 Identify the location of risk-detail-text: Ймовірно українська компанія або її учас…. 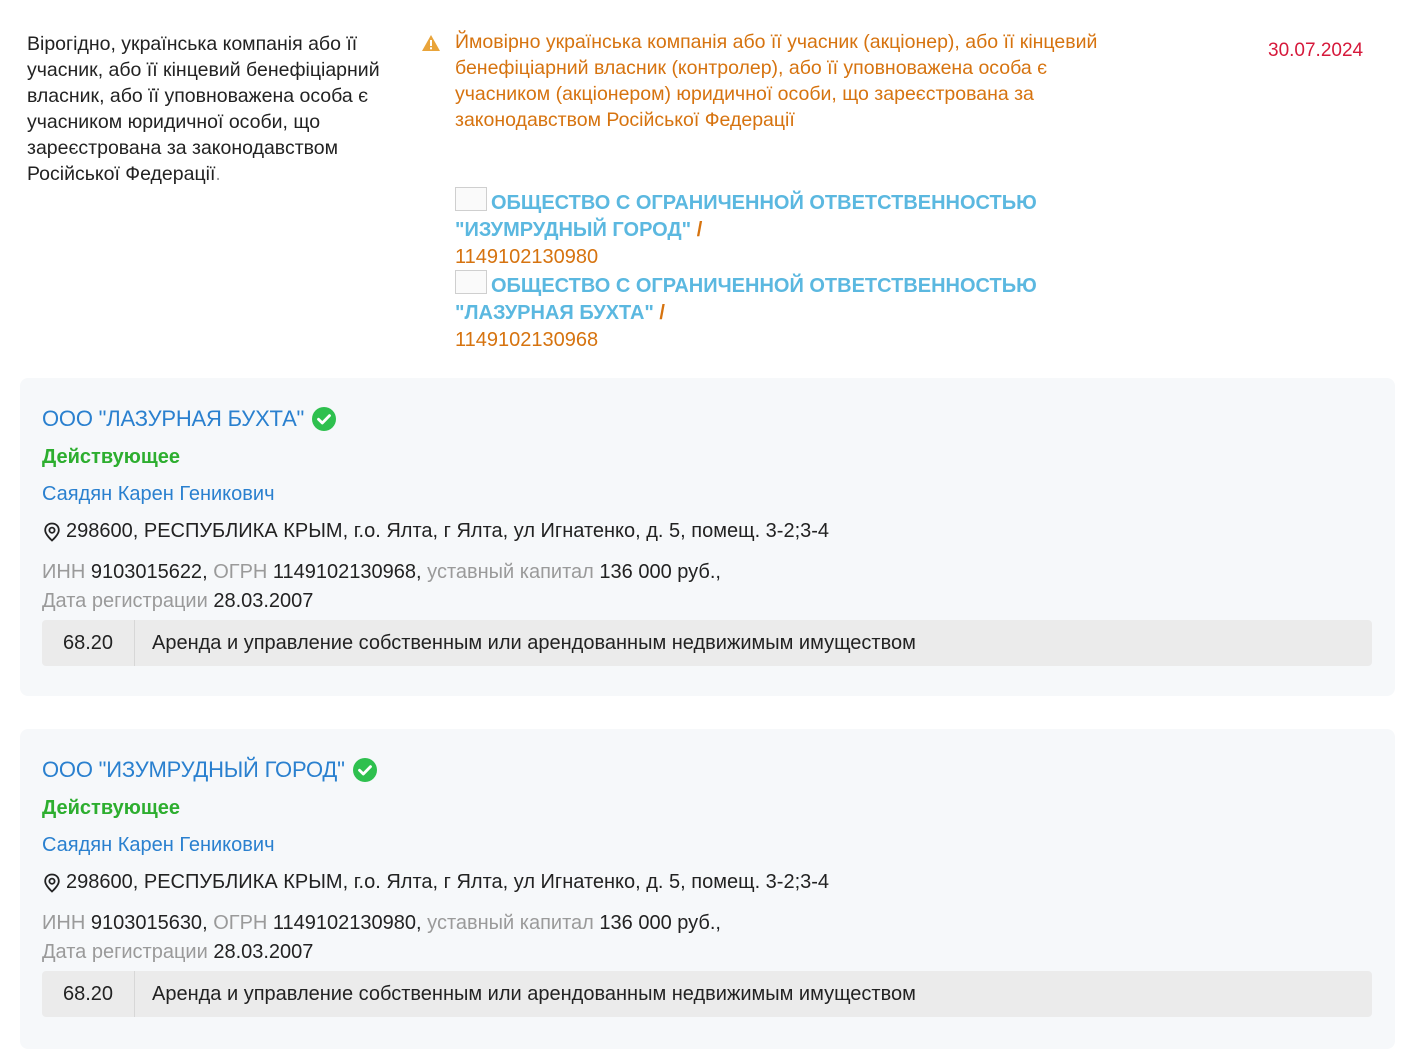
(776, 81).